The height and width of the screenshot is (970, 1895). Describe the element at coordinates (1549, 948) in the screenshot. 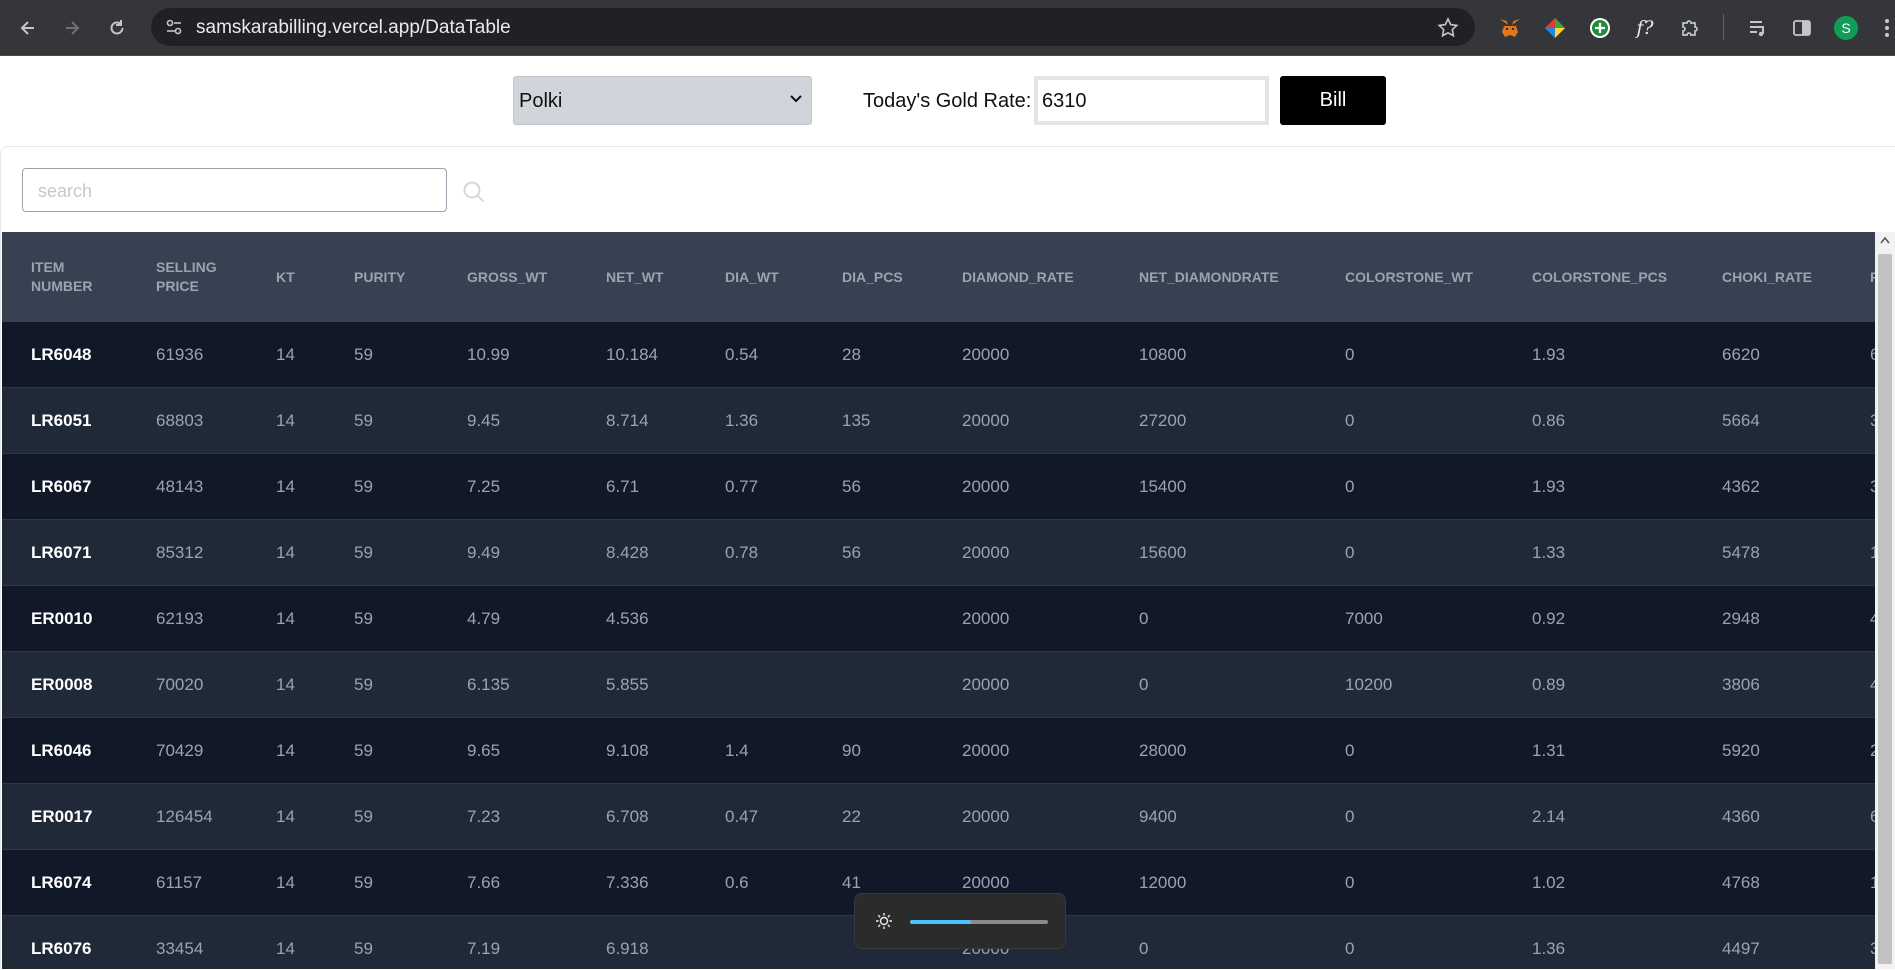

I see `table-cell: 1.36` at that location.